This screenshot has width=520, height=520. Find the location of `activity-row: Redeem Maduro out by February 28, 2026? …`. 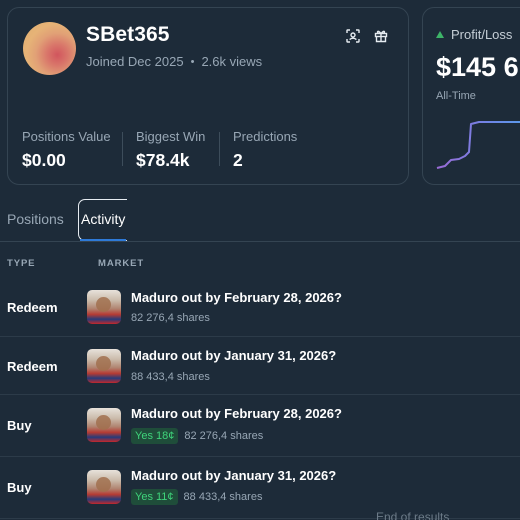

activity-row: Redeem Maduro out by February 28, 2026? … is located at coordinates (260, 307).